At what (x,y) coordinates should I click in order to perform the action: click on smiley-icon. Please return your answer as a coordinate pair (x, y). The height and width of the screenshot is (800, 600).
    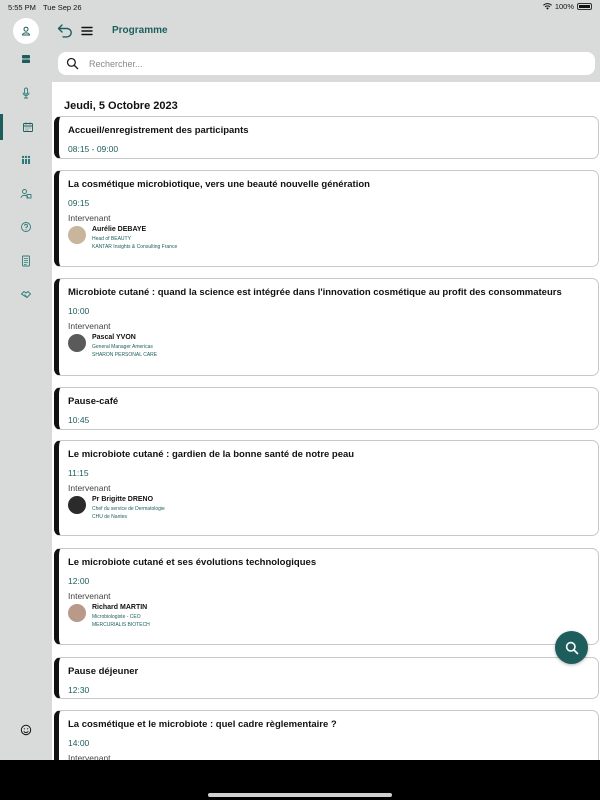
    Looking at the image, I should click on (26, 730).